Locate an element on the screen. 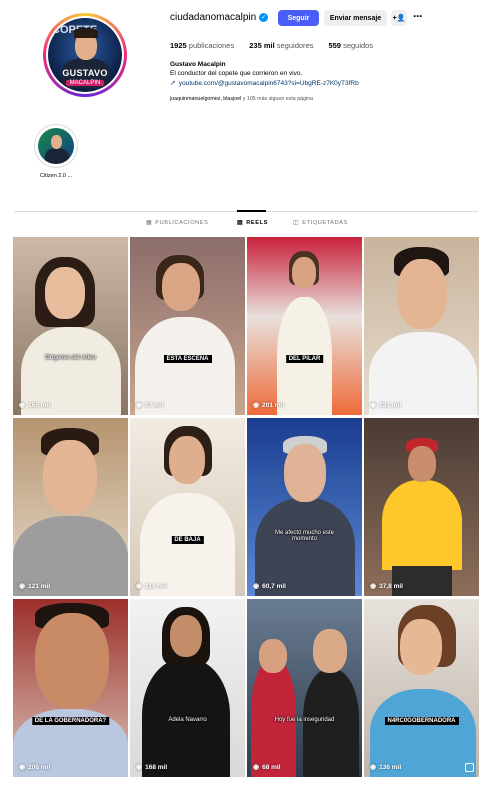  reel-tile: Adela Navarro ◉ 168 mil is located at coordinates (187, 688).